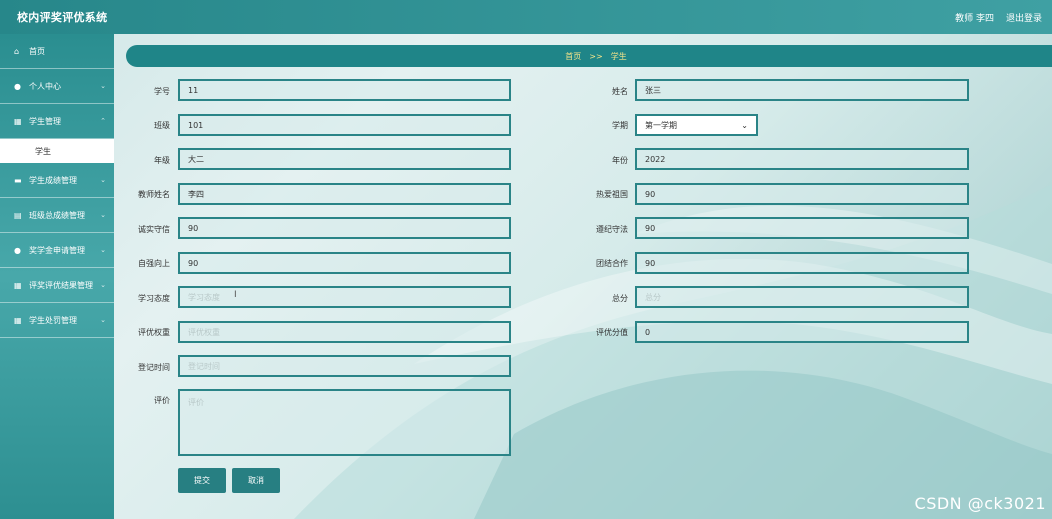 The width and height of the screenshot is (1052, 519). I want to click on total-score-input: 总分, so click(802, 297).